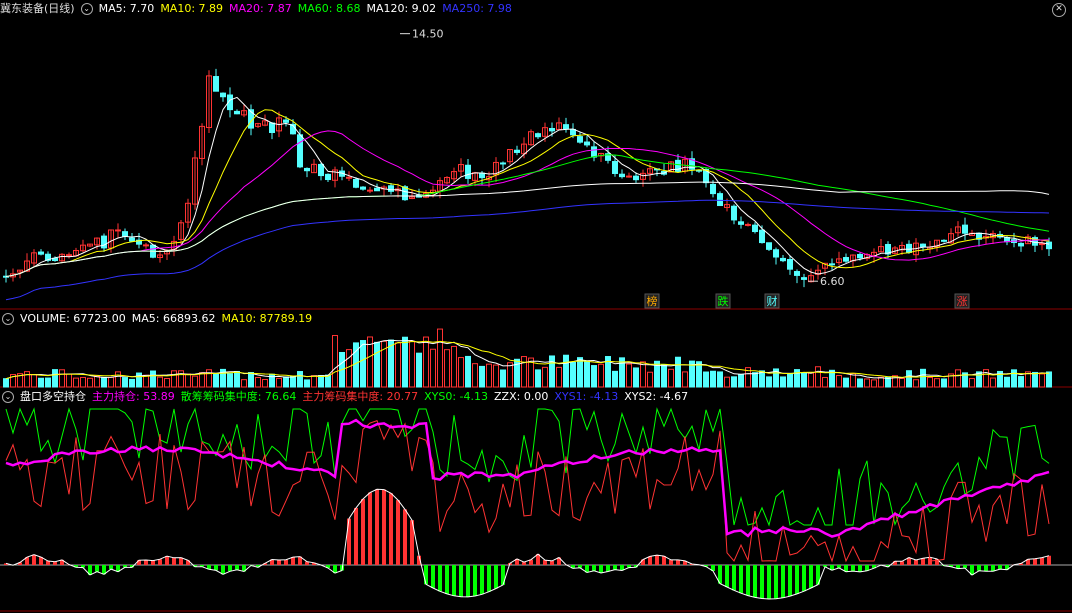 Image resolution: width=1072 pixels, height=613 pixels. I want to click on volume-label-2: MA10: 87789.19, so click(267, 318).